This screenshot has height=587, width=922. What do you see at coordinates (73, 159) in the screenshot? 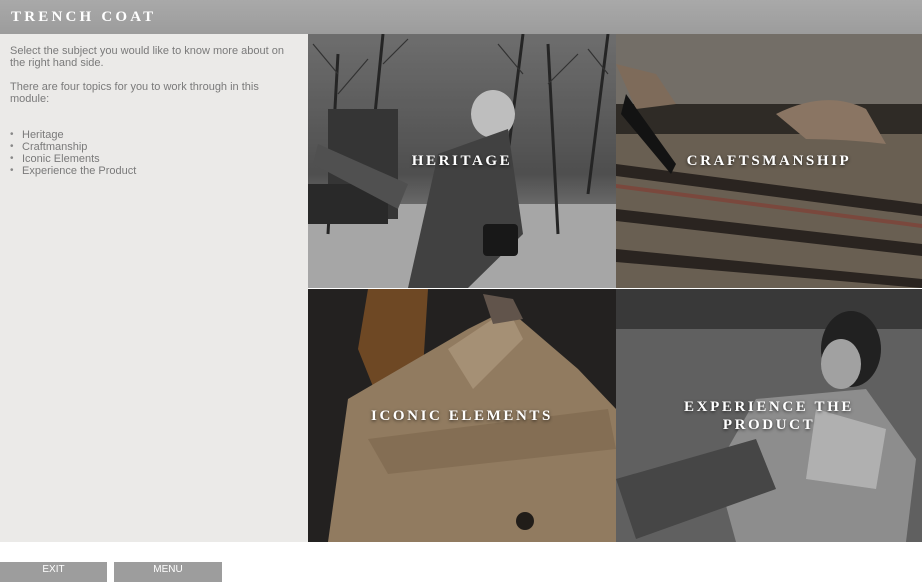
I see `topic-item-iconic-elements: Iconic Elements` at bounding box center [73, 159].